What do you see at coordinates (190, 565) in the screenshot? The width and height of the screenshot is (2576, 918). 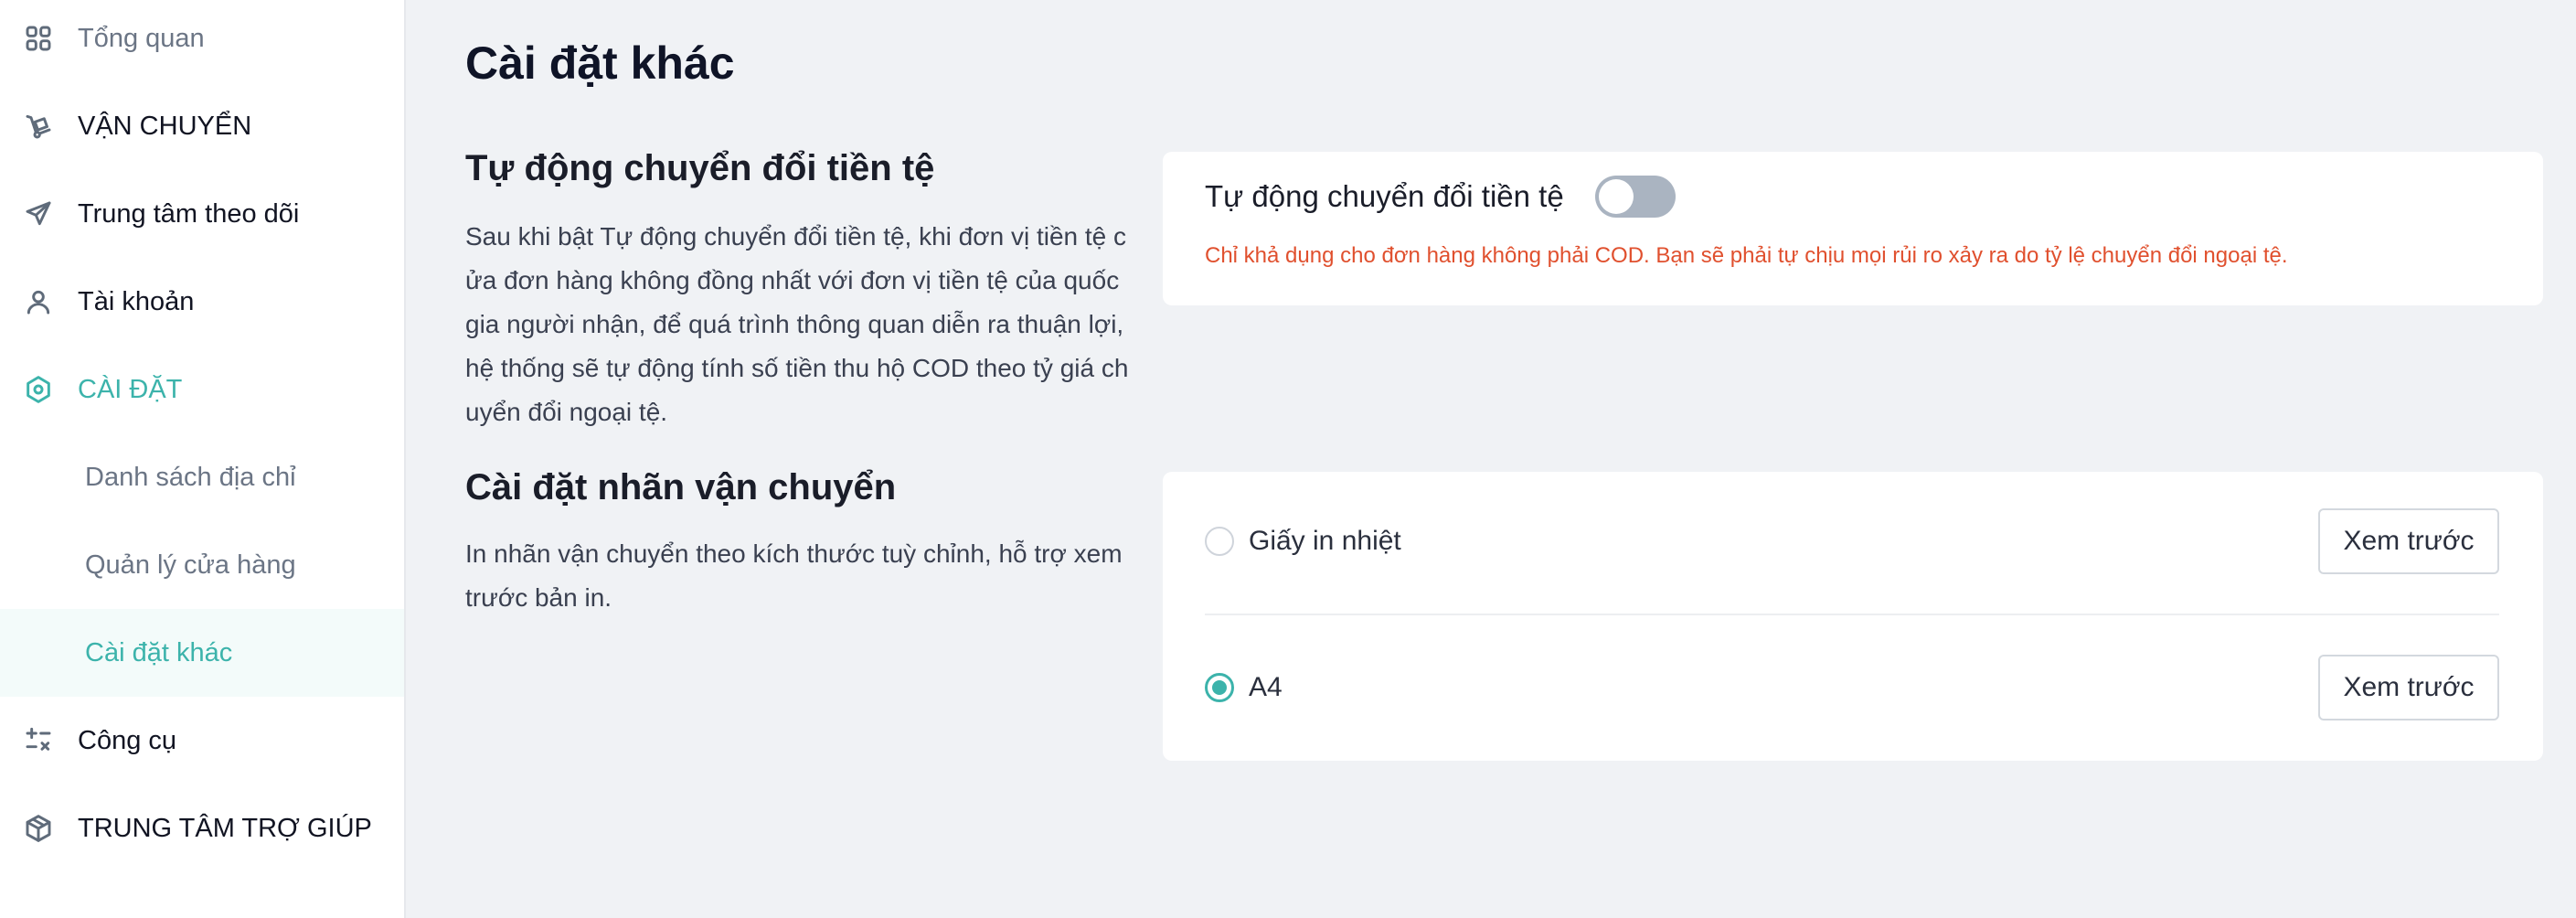 I see `sidebar-item-label: Quản lý cửa hàng` at bounding box center [190, 565].